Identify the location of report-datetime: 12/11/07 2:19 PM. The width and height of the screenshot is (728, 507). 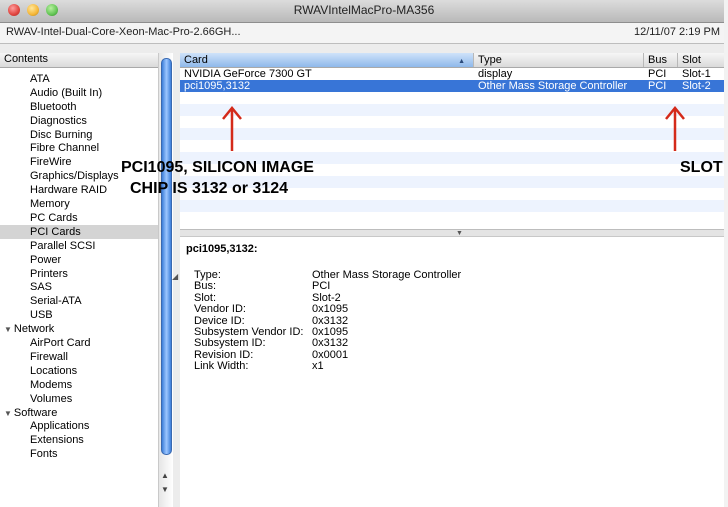
(676, 32).